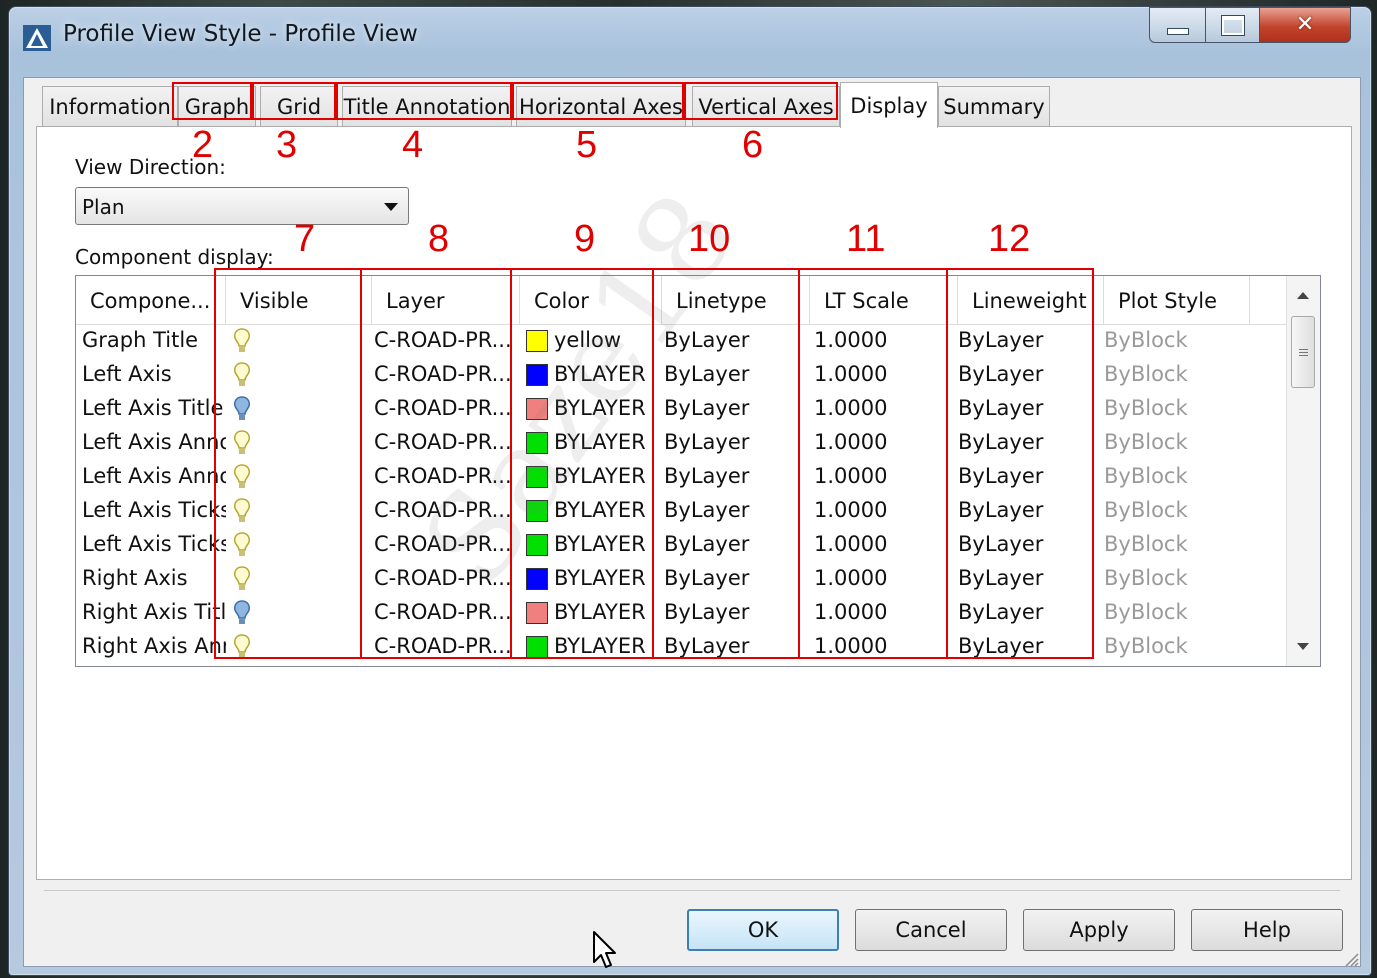 The image size is (1377, 978). I want to click on vertical-scrollbar, so click(1303, 471).